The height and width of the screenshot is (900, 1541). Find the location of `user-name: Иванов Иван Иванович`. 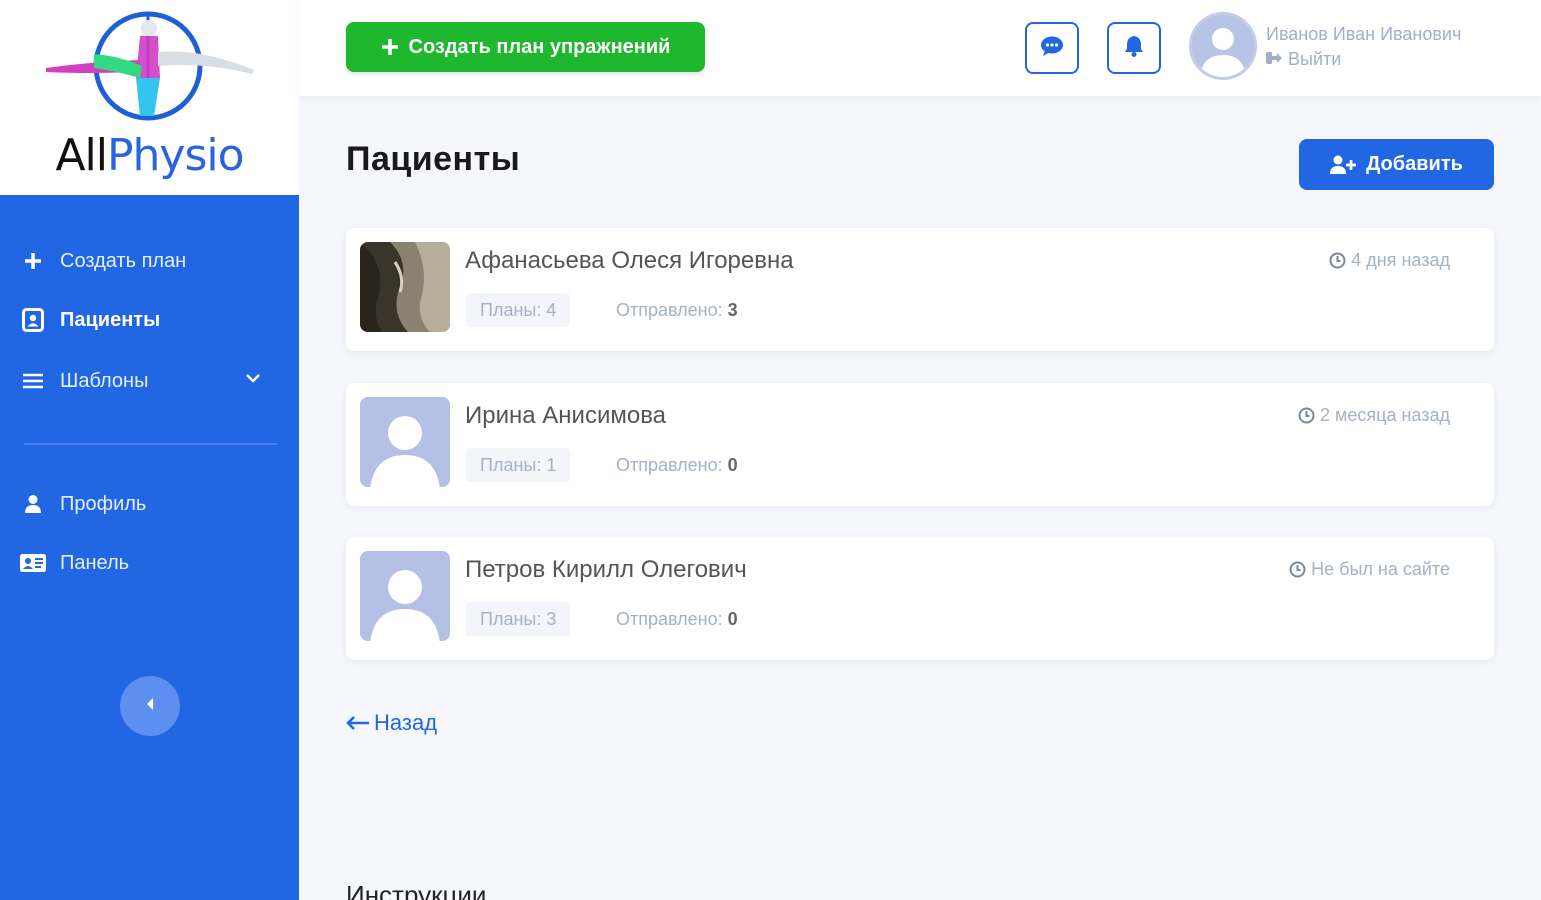

user-name: Иванов Иван Иванович is located at coordinates (1364, 34).